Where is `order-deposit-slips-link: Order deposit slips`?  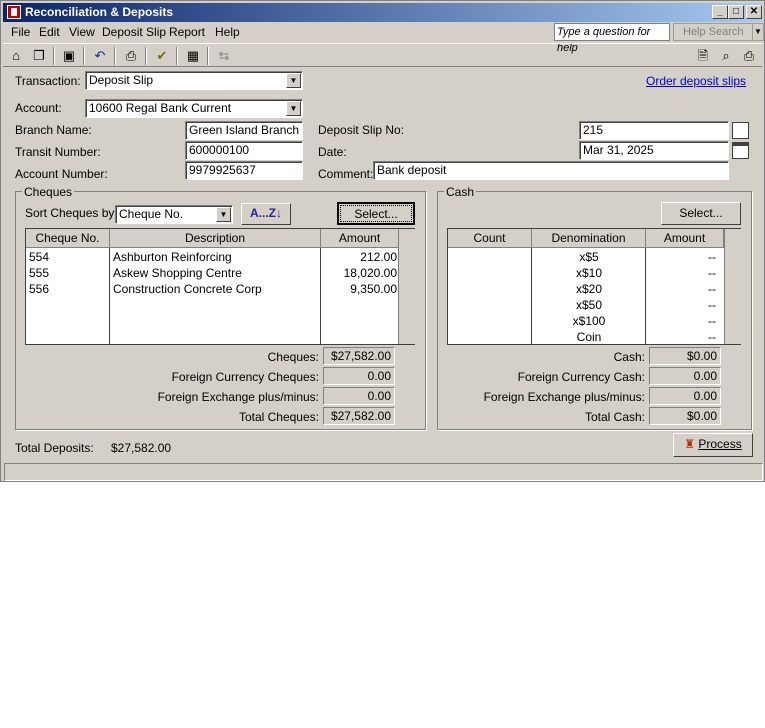
order-deposit-slips-link: Order deposit slips is located at coordinates (696, 81).